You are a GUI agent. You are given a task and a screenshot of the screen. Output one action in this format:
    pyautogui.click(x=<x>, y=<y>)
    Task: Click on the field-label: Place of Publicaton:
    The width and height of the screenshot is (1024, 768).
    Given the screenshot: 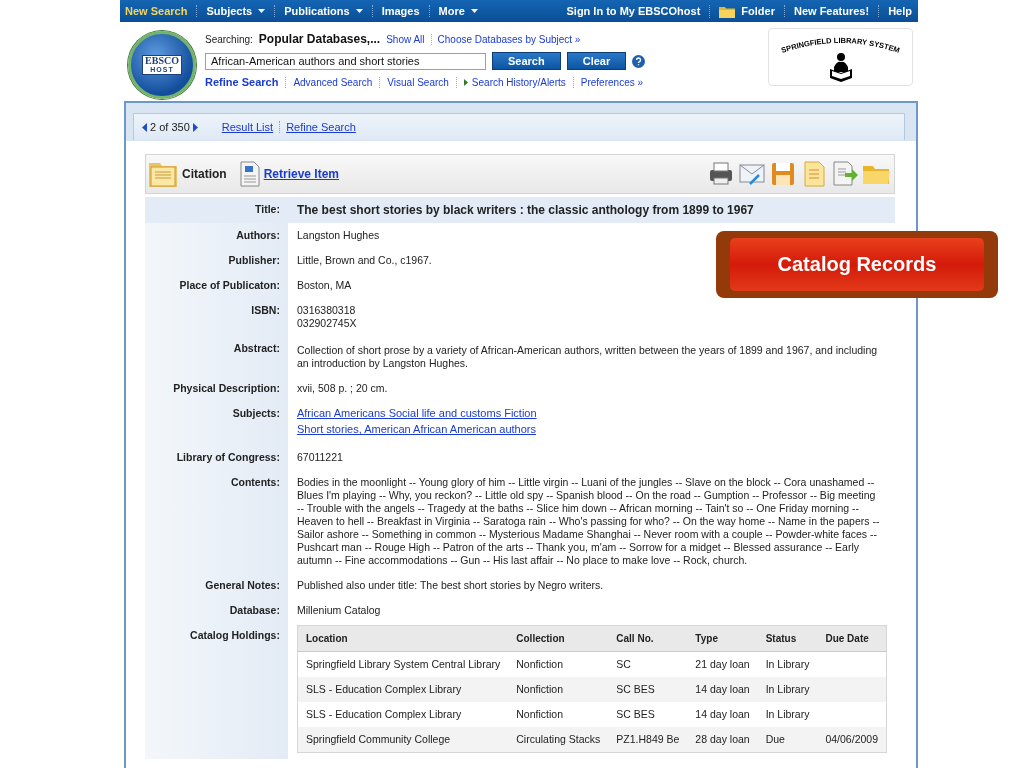 What is the action you would take?
    pyautogui.click(x=216, y=285)
    